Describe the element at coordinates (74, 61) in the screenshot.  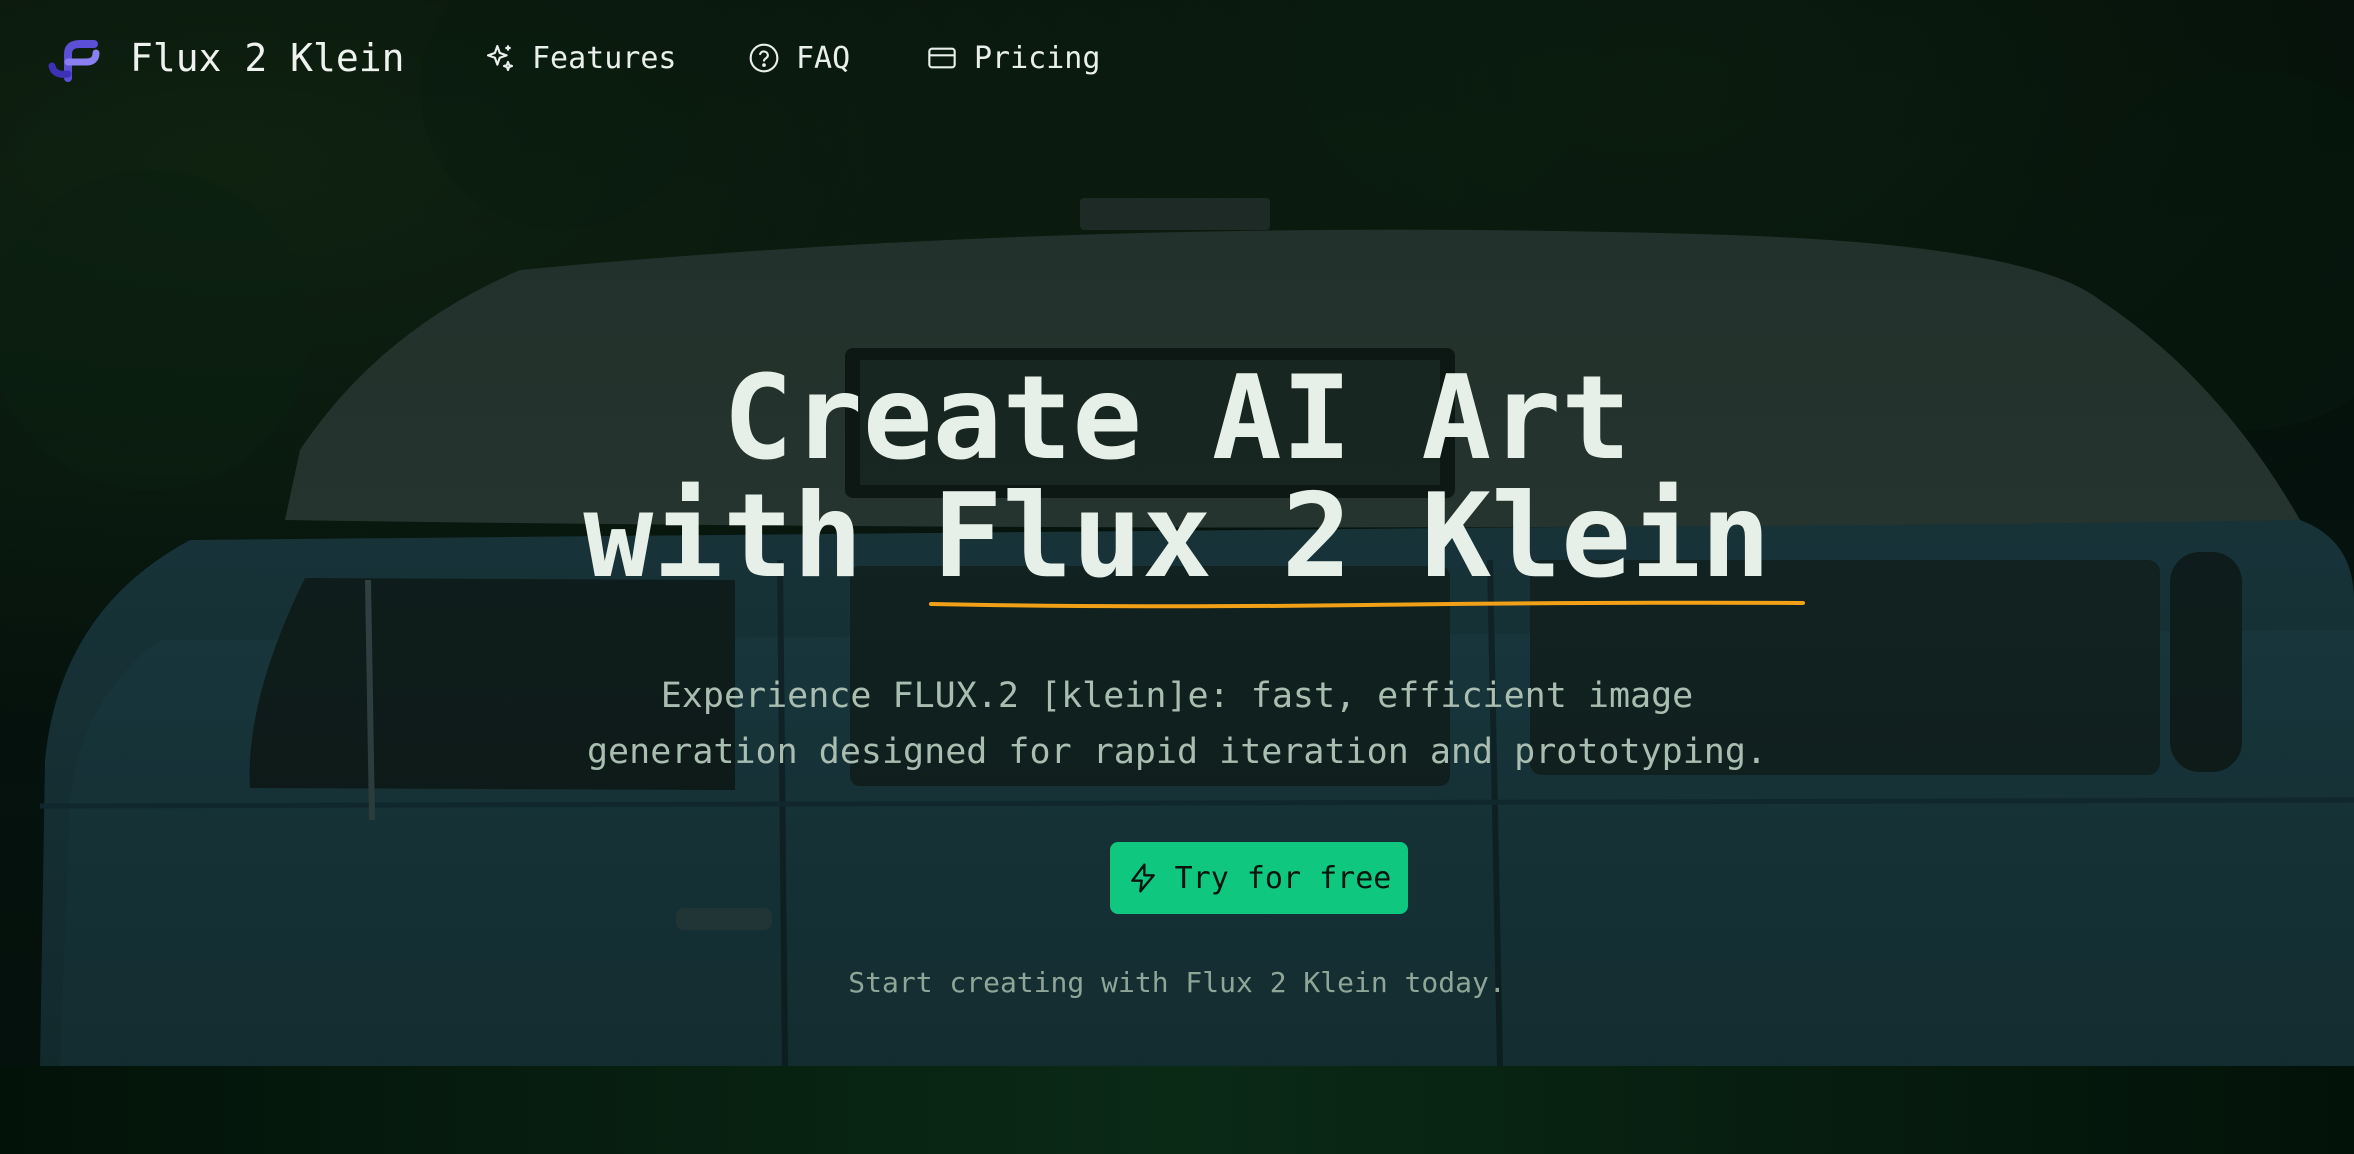
I see `flux-logo-icon` at that location.